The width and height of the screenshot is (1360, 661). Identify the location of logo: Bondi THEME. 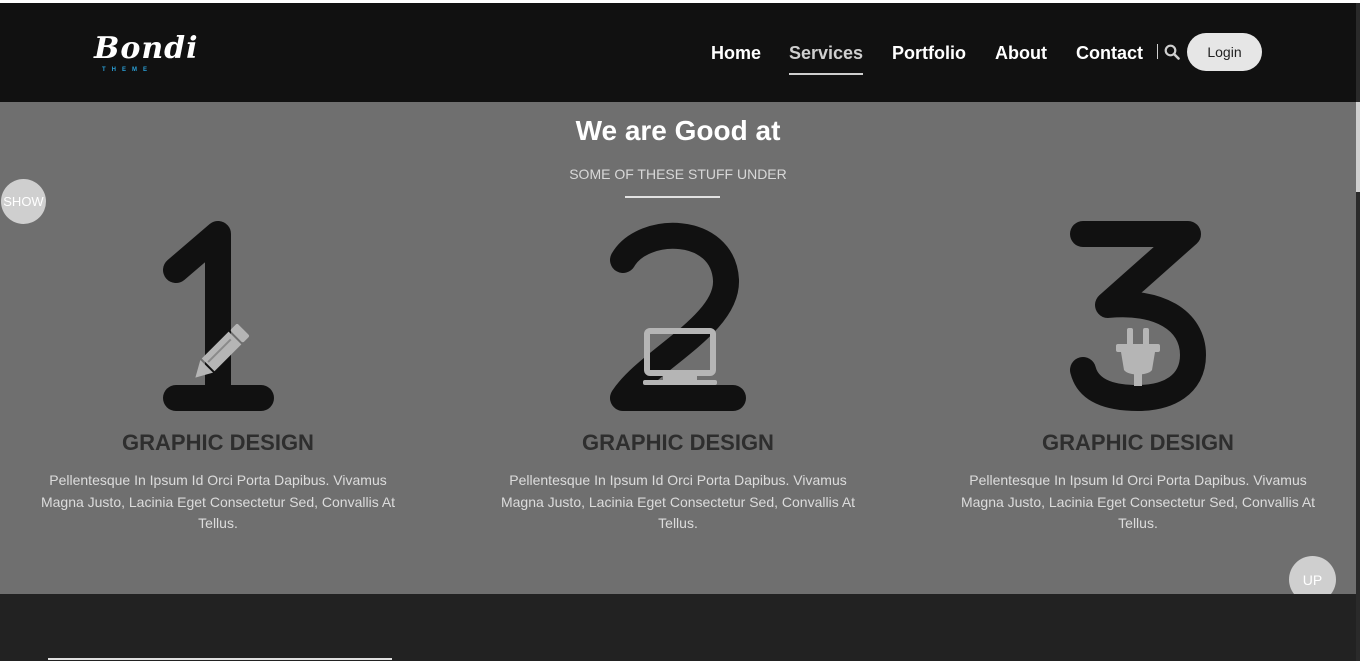
(146, 56).